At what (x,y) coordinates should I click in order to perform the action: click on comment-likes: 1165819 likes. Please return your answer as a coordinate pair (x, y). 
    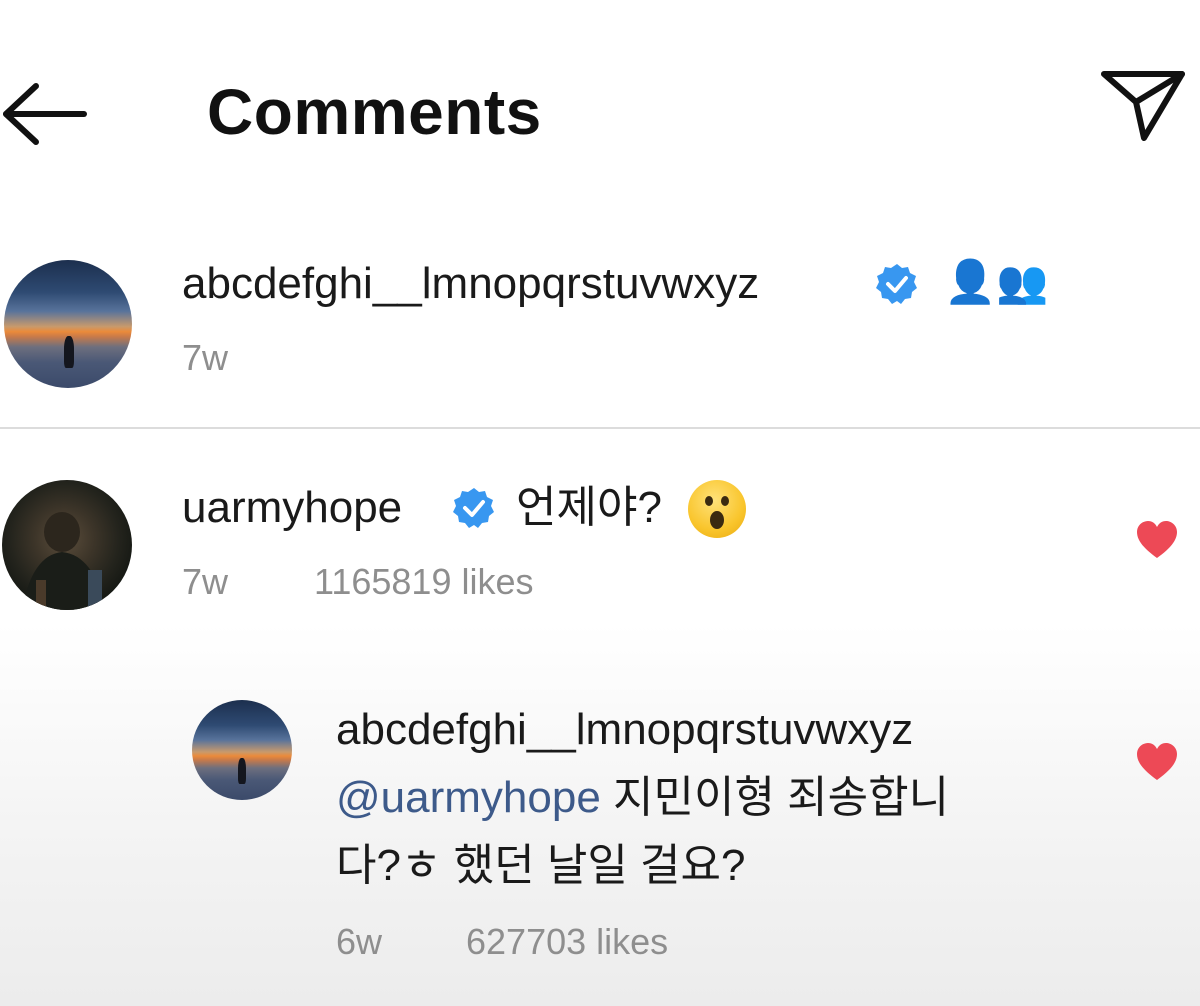
    Looking at the image, I should click on (424, 582).